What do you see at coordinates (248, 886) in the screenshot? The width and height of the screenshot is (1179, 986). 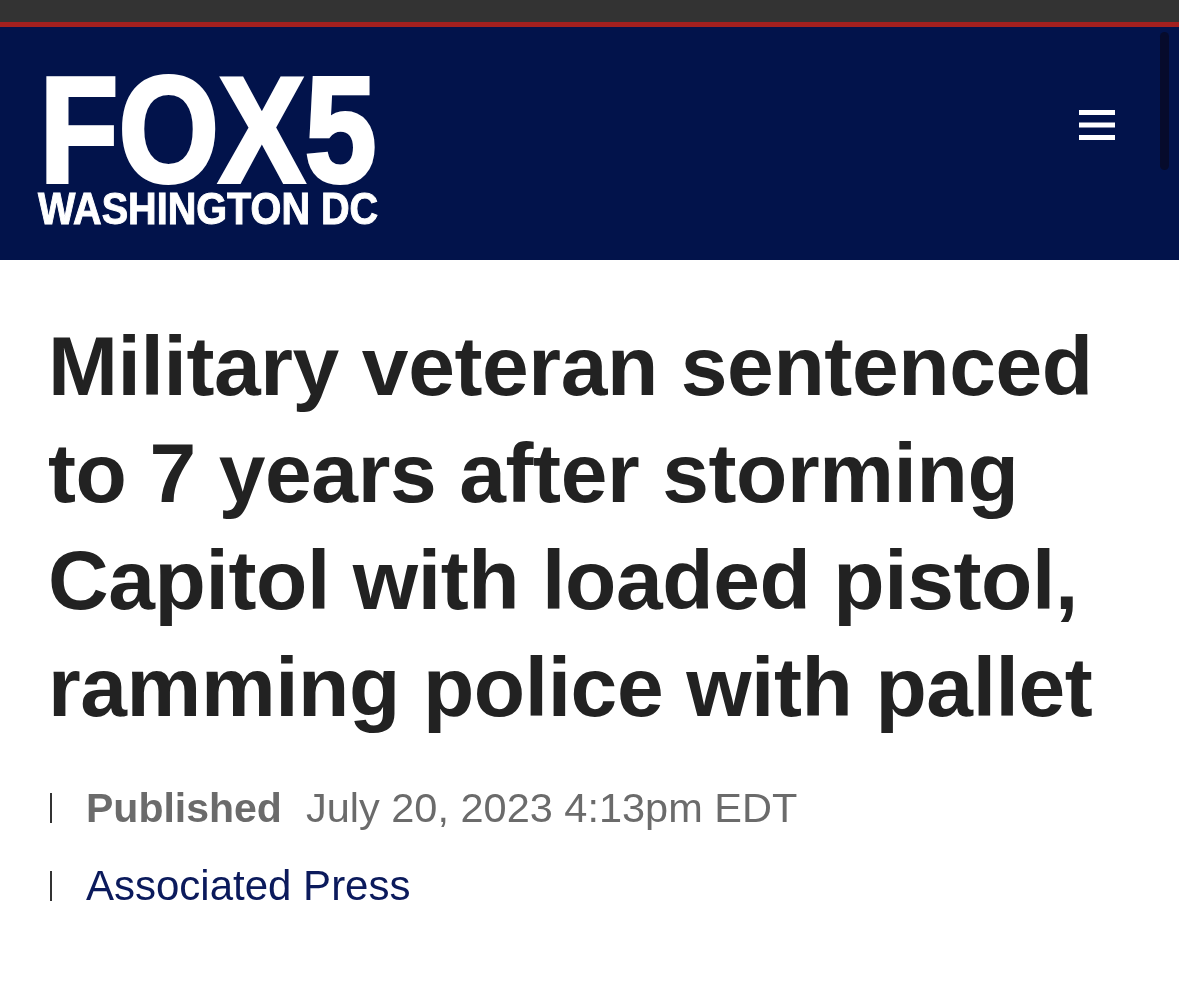 I see `author-link: Associated Press` at bounding box center [248, 886].